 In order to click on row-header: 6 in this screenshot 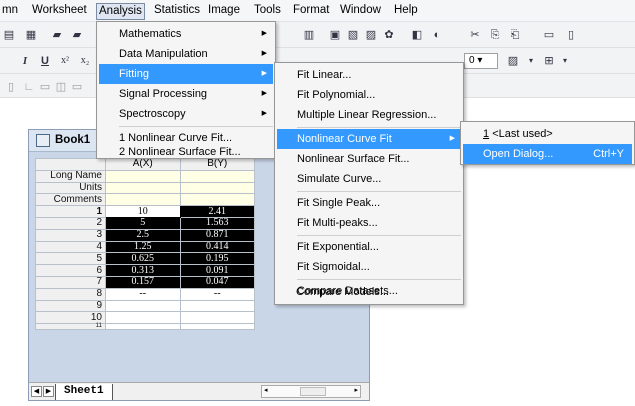, I will do `click(70, 270)`.